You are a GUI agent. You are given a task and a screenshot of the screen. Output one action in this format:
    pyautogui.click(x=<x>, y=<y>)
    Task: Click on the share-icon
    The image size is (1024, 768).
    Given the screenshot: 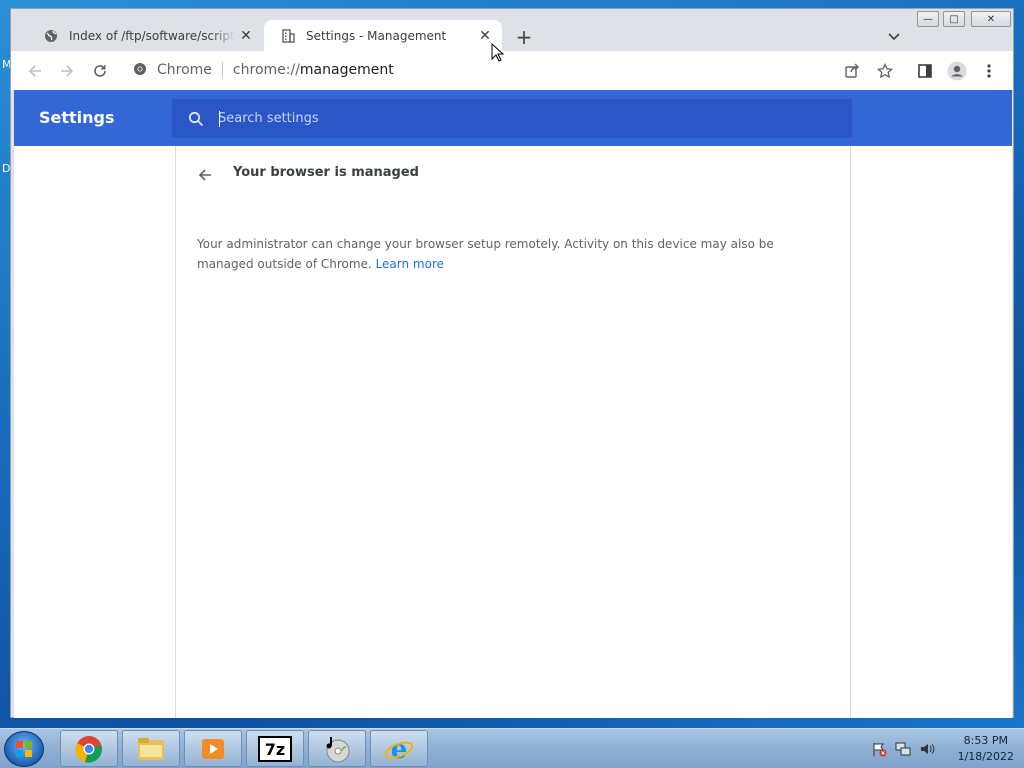 What is the action you would take?
    pyautogui.click(x=852, y=70)
    